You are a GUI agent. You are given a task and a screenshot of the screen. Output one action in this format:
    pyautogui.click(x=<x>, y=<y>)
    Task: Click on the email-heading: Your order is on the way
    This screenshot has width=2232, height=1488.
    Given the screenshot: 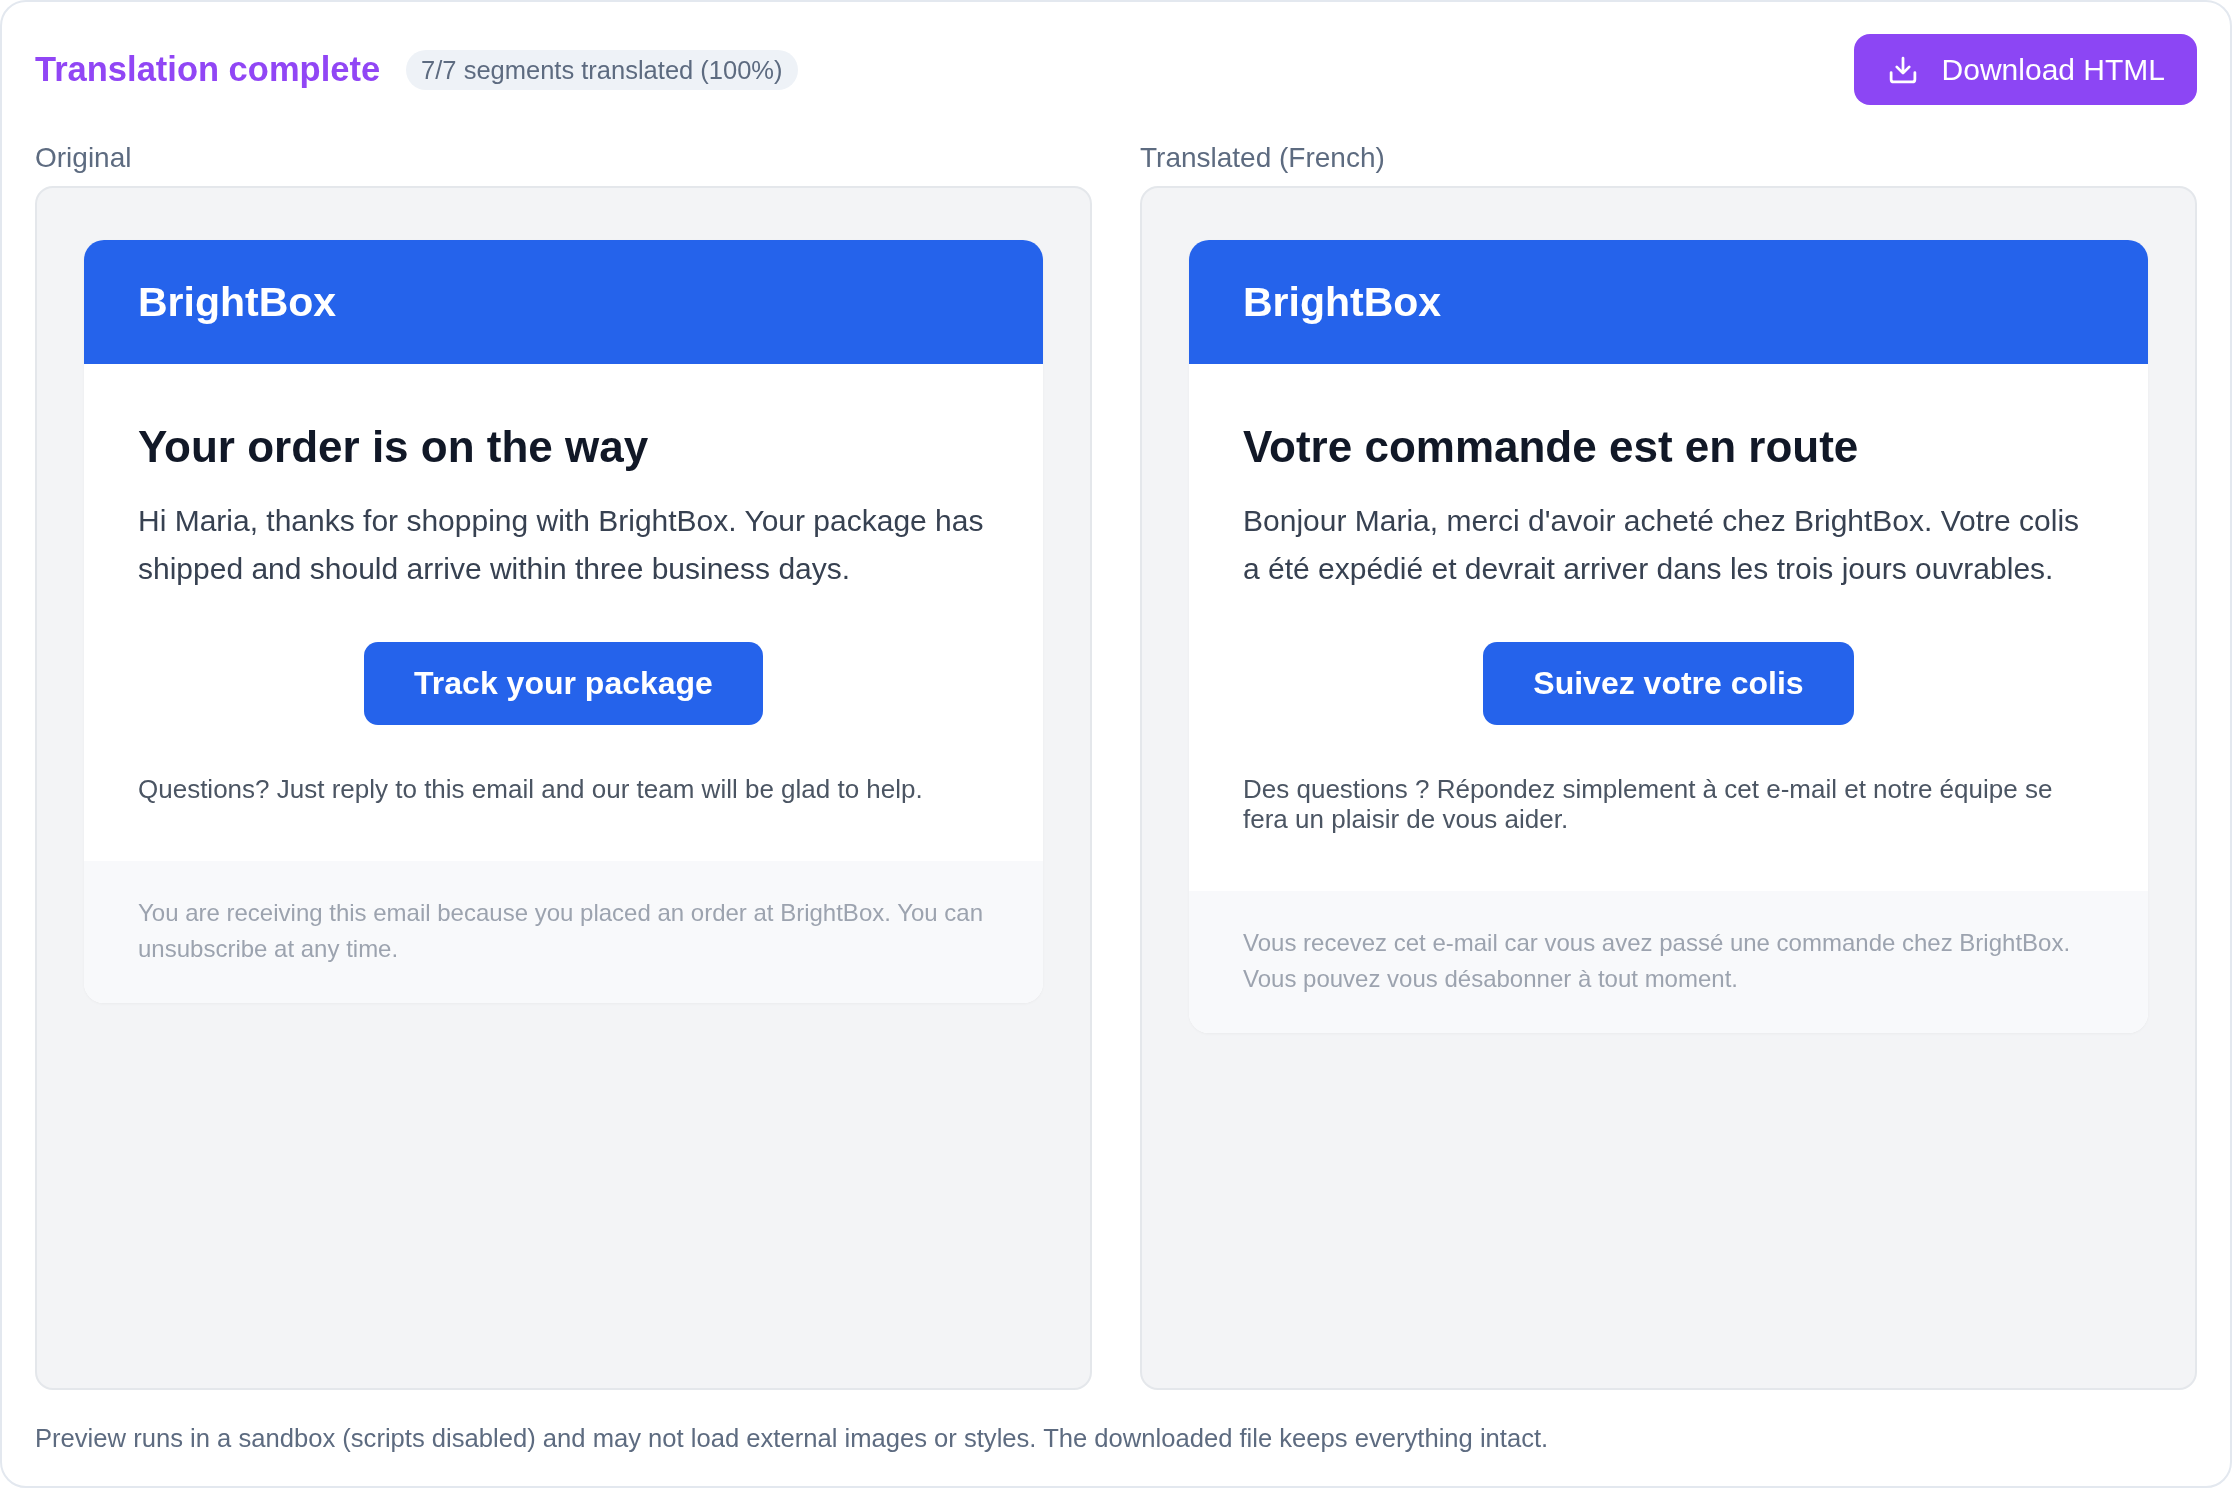 What is the action you would take?
    pyautogui.click(x=394, y=447)
    